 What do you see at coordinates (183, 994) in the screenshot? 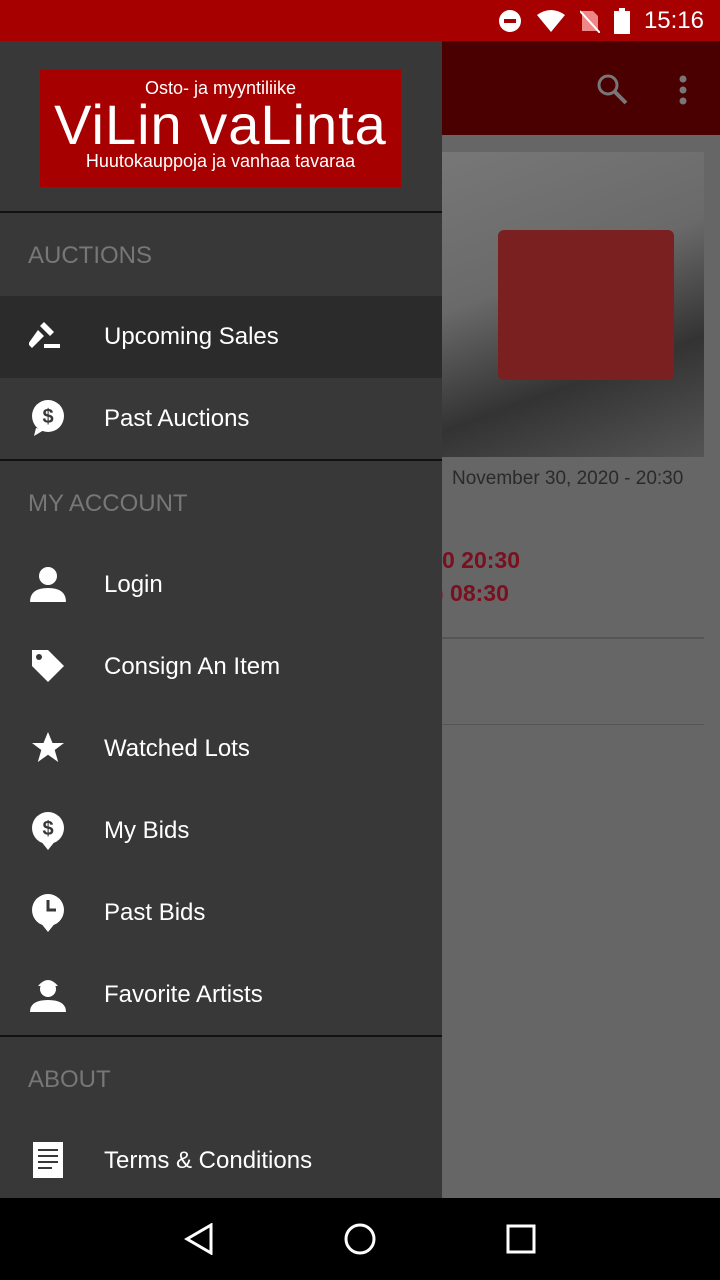
I see `drawer-item-label: Favorite Artists` at bounding box center [183, 994].